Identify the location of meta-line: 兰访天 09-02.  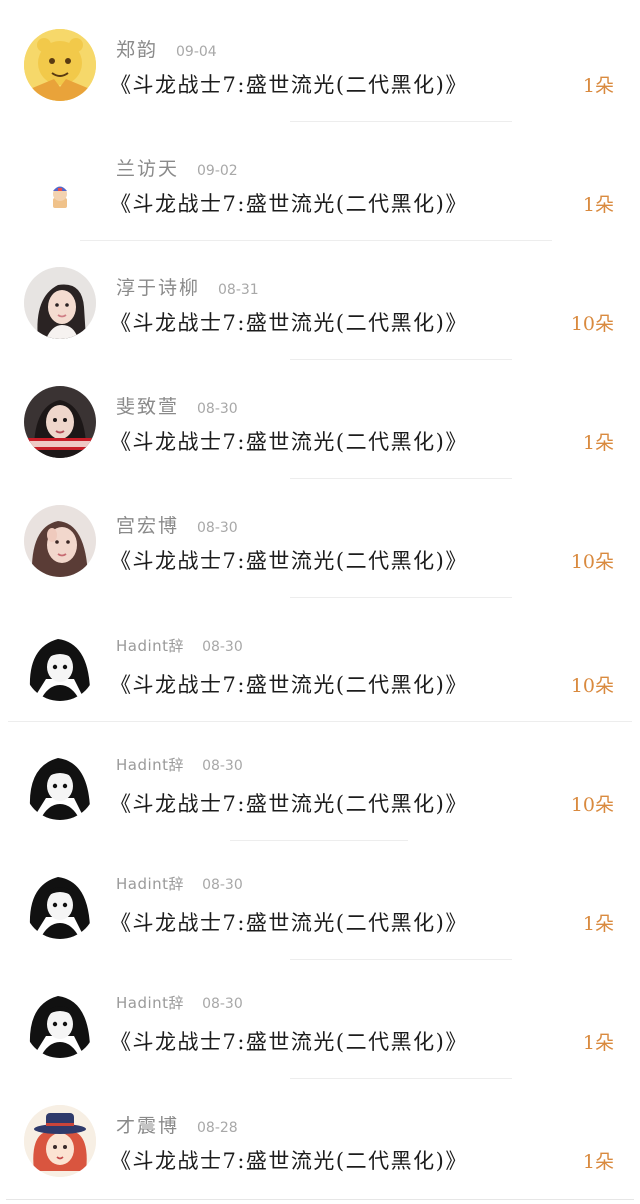
(177, 167).